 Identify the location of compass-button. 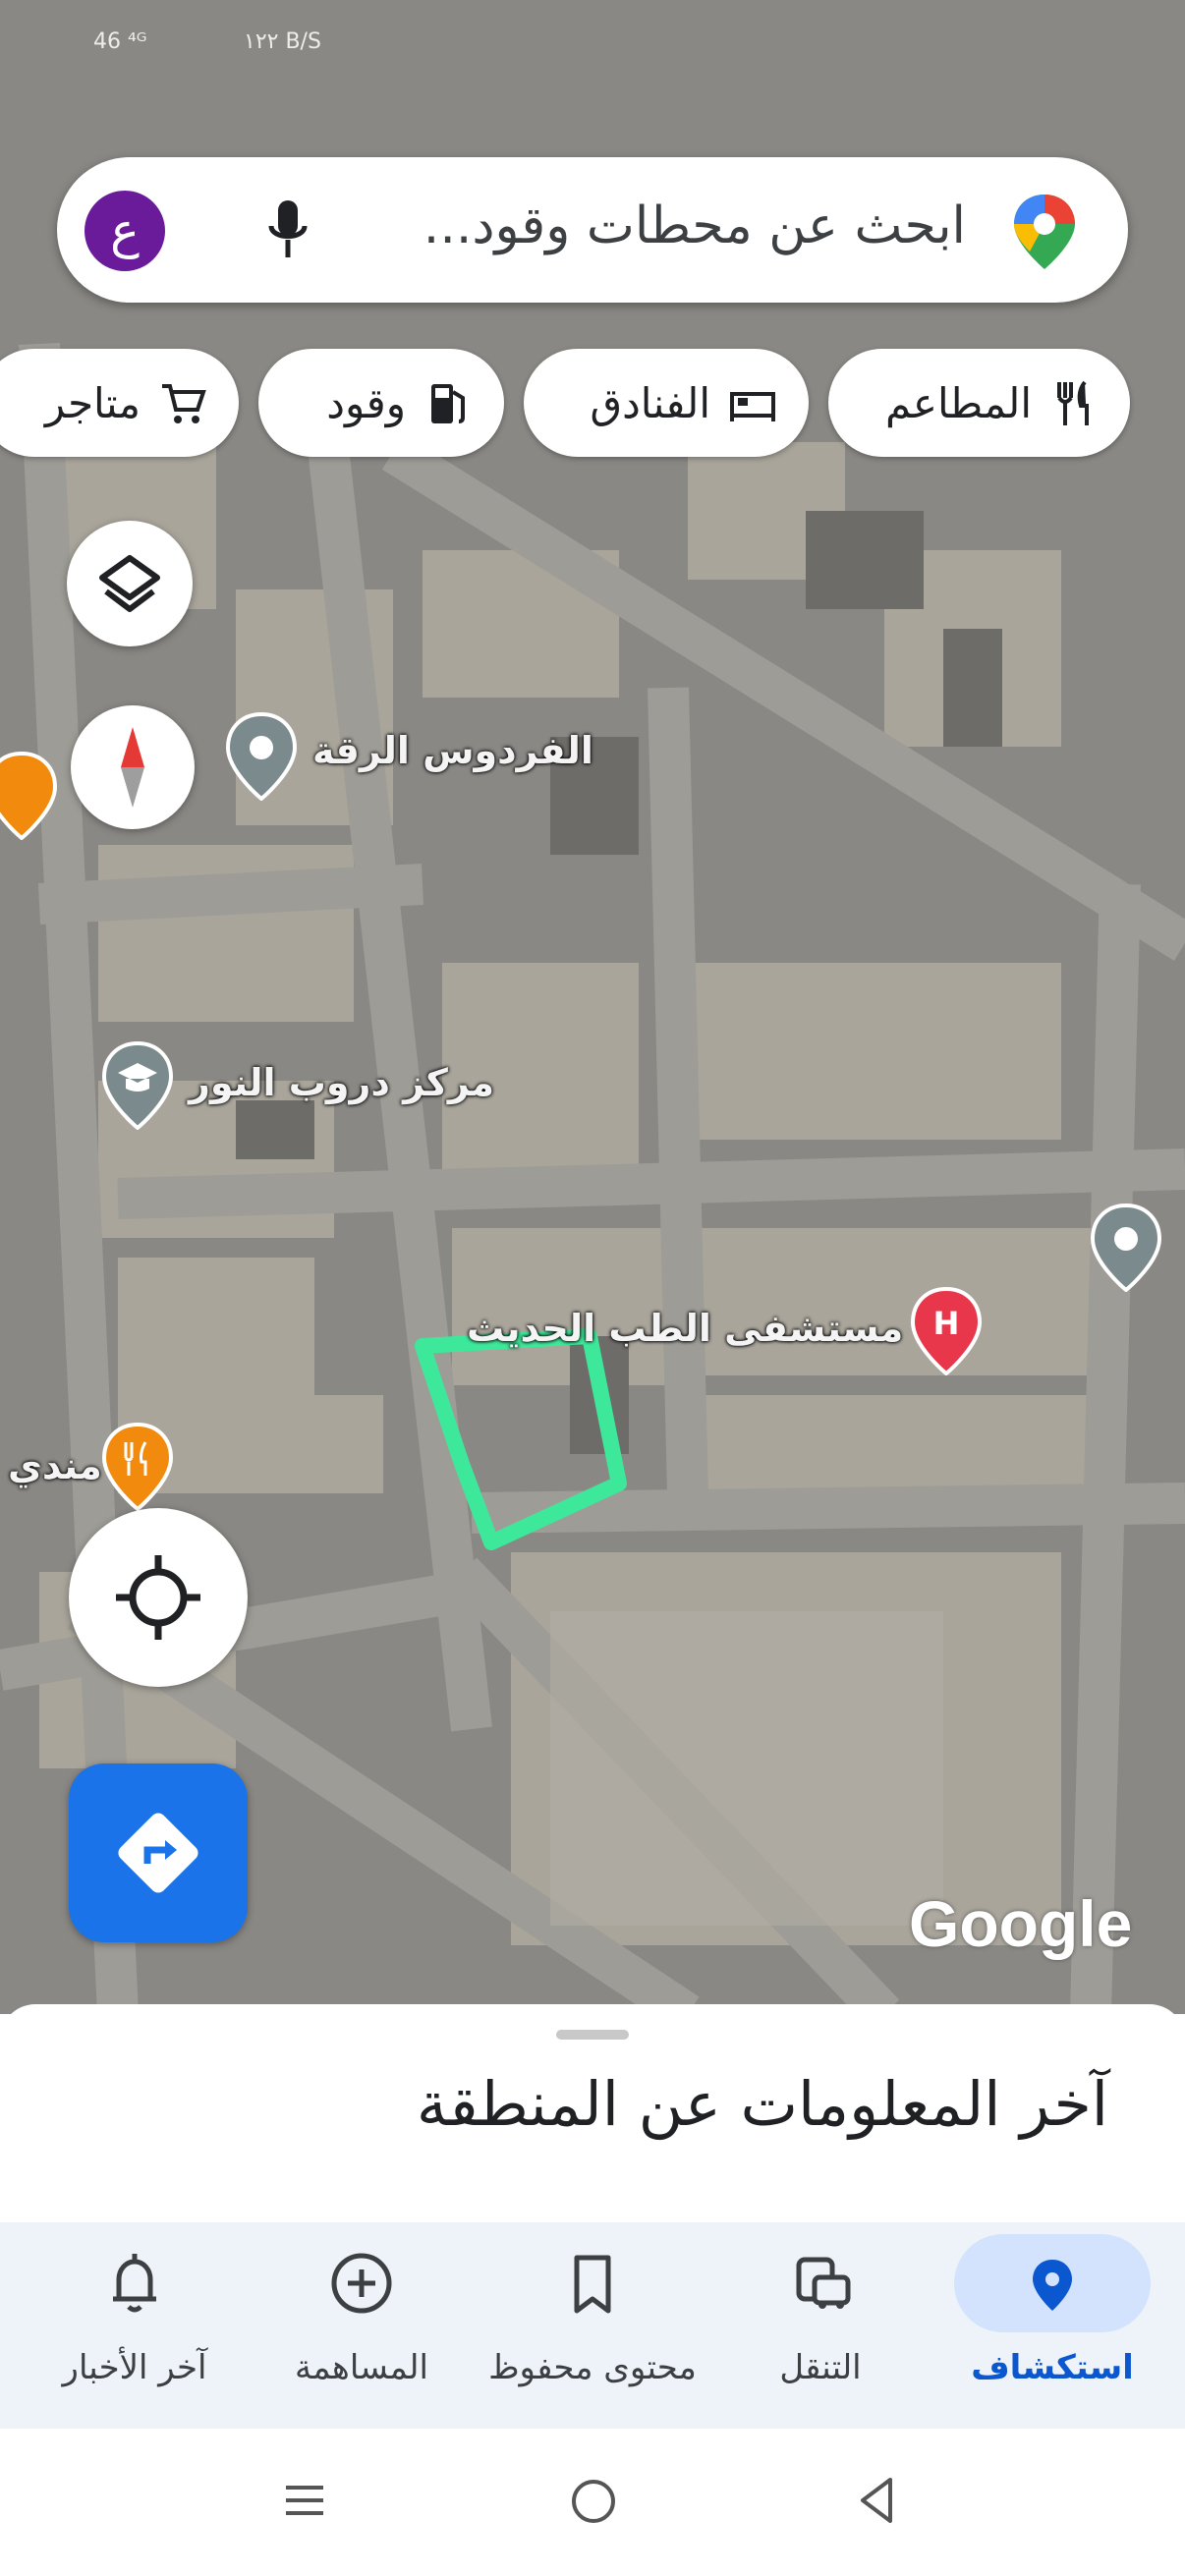
(133, 767).